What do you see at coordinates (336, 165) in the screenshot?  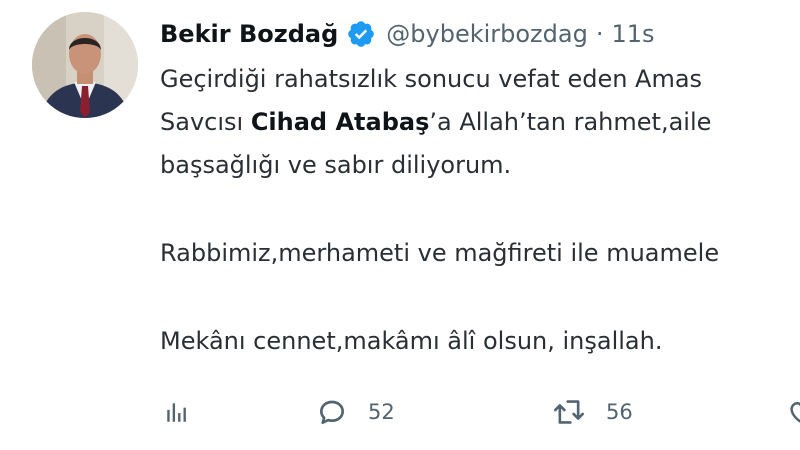 I see `tweet-text-line: başsağlığı ve sabır diliyorum.` at bounding box center [336, 165].